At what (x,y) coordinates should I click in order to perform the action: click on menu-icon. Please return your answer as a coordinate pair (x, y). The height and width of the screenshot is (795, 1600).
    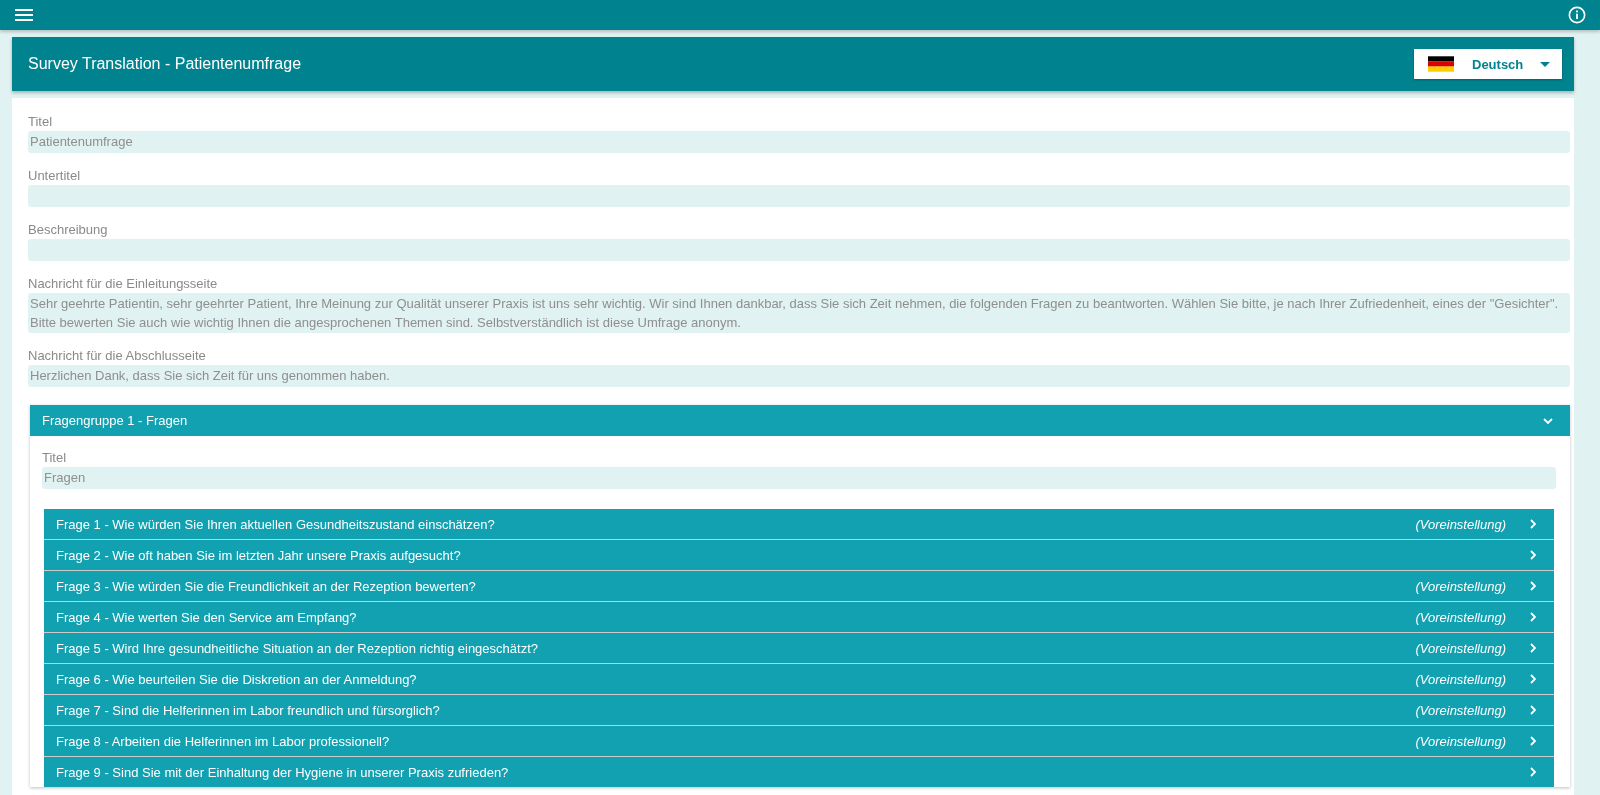
    Looking at the image, I should click on (24, 15).